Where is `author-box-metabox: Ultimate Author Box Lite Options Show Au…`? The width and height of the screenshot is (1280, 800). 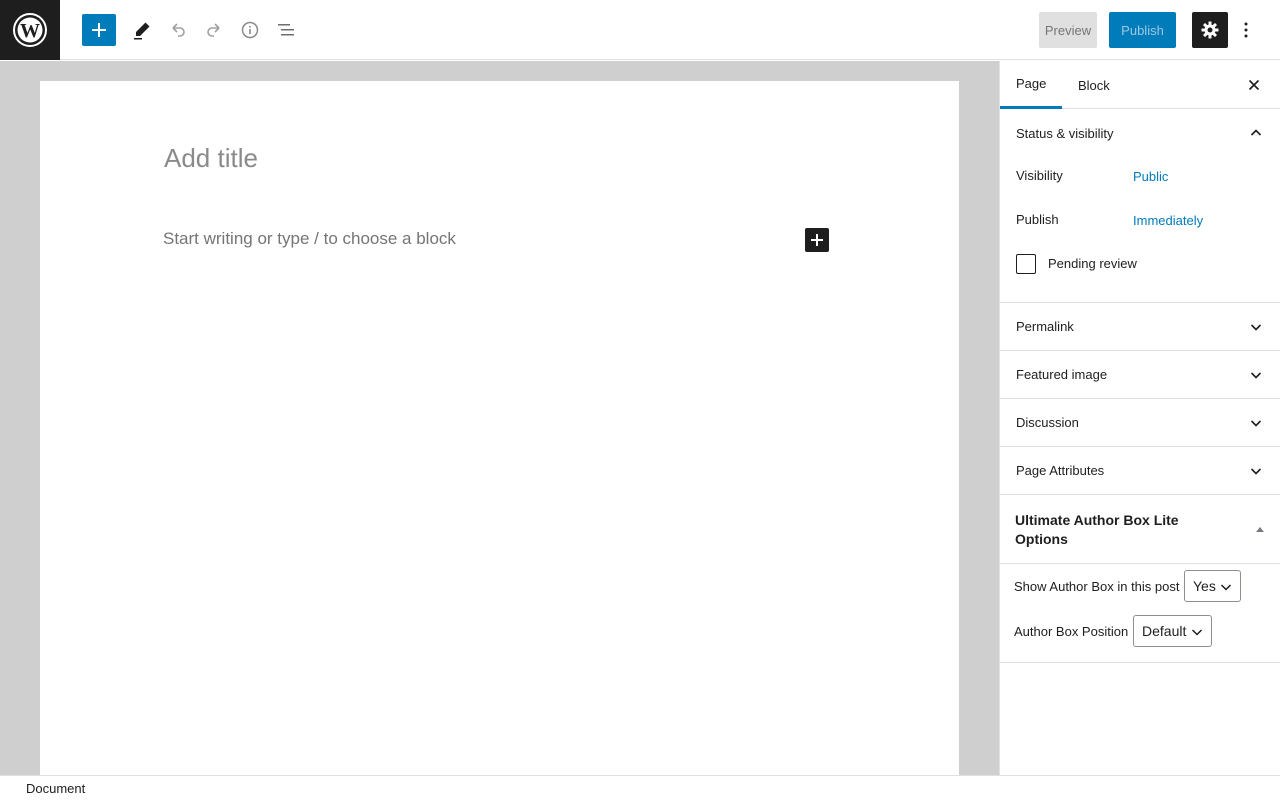
author-box-metabox: Ultimate Author Box Lite Options Show Au… is located at coordinates (1140, 579).